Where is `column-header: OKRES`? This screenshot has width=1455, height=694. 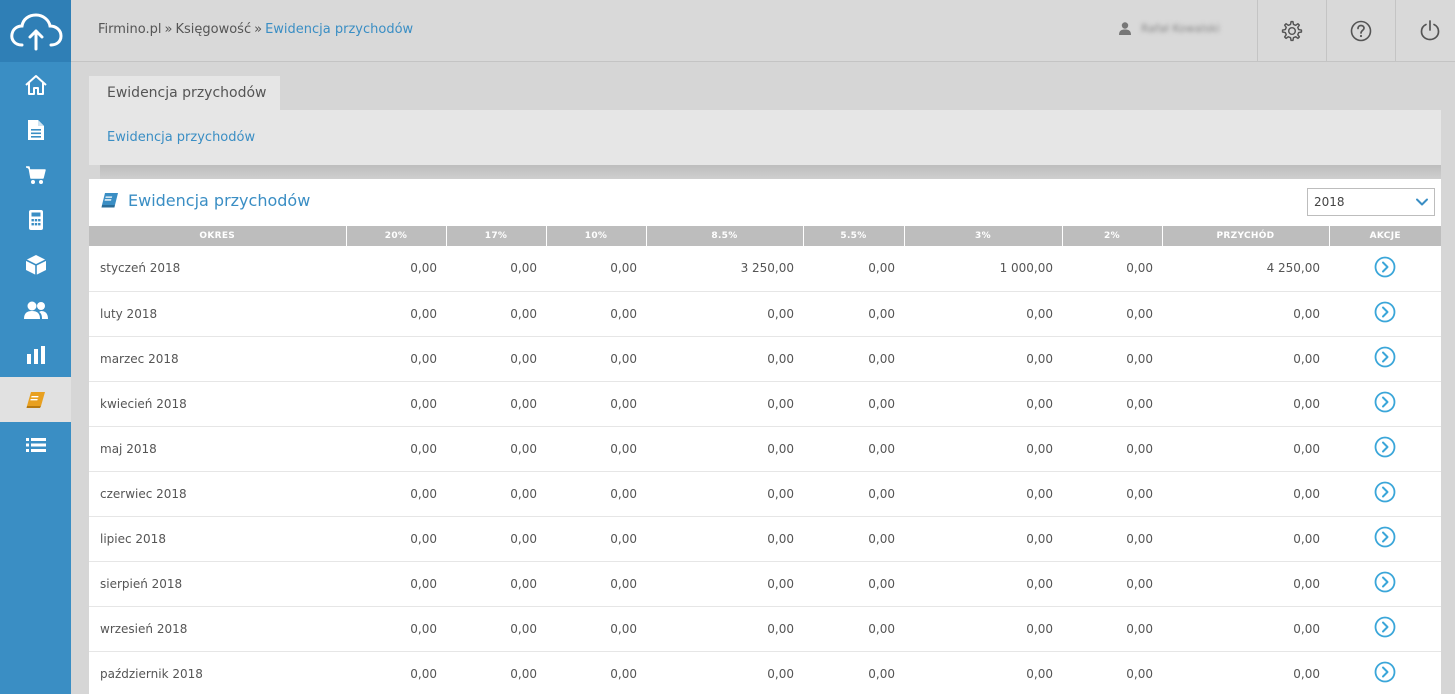 column-header: OKRES is located at coordinates (217, 236).